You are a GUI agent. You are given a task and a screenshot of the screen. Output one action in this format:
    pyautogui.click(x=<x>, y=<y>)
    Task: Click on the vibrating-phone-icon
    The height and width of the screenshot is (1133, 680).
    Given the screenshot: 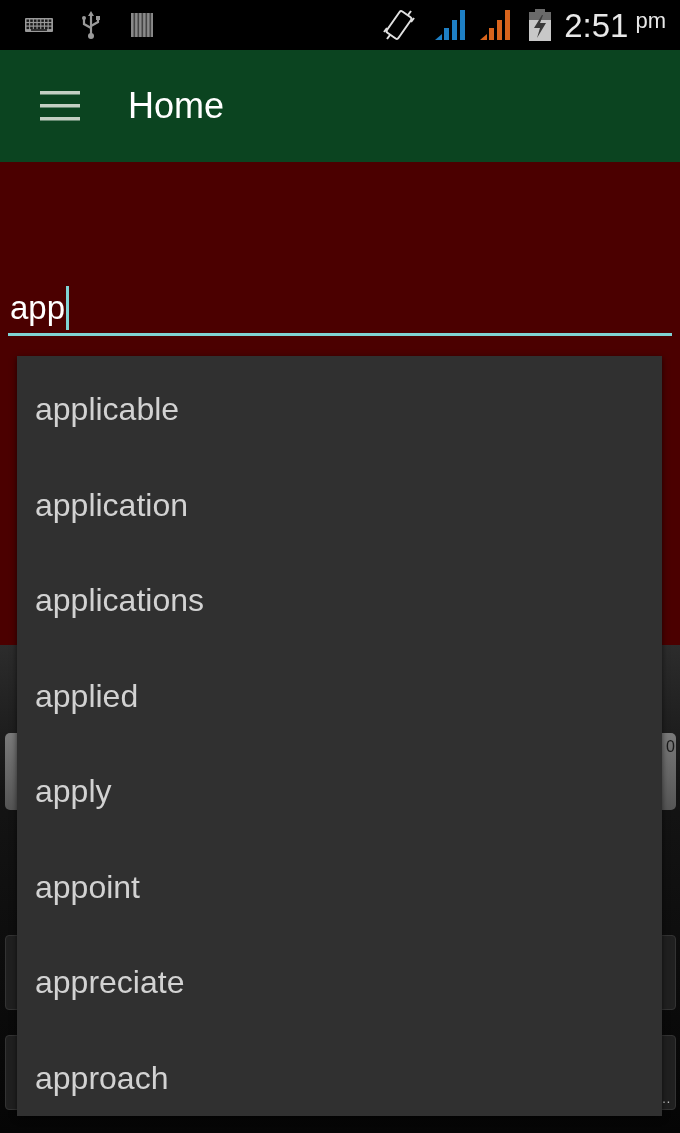 What is the action you would take?
    pyautogui.click(x=399, y=25)
    